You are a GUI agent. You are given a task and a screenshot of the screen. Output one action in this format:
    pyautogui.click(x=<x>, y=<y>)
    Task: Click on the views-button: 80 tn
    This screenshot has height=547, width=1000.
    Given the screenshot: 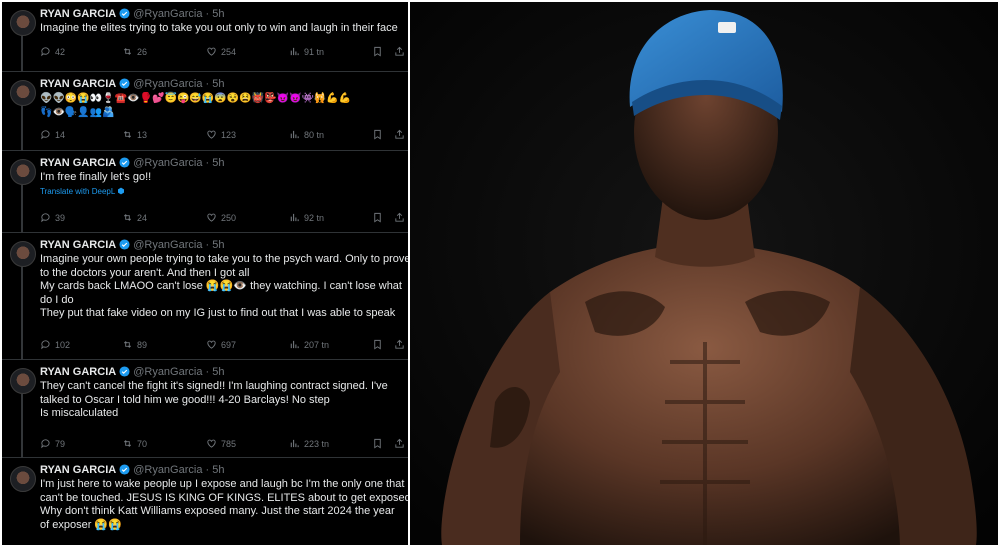 What is the action you would take?
    pyautogui.click(x=306, y=135)
    